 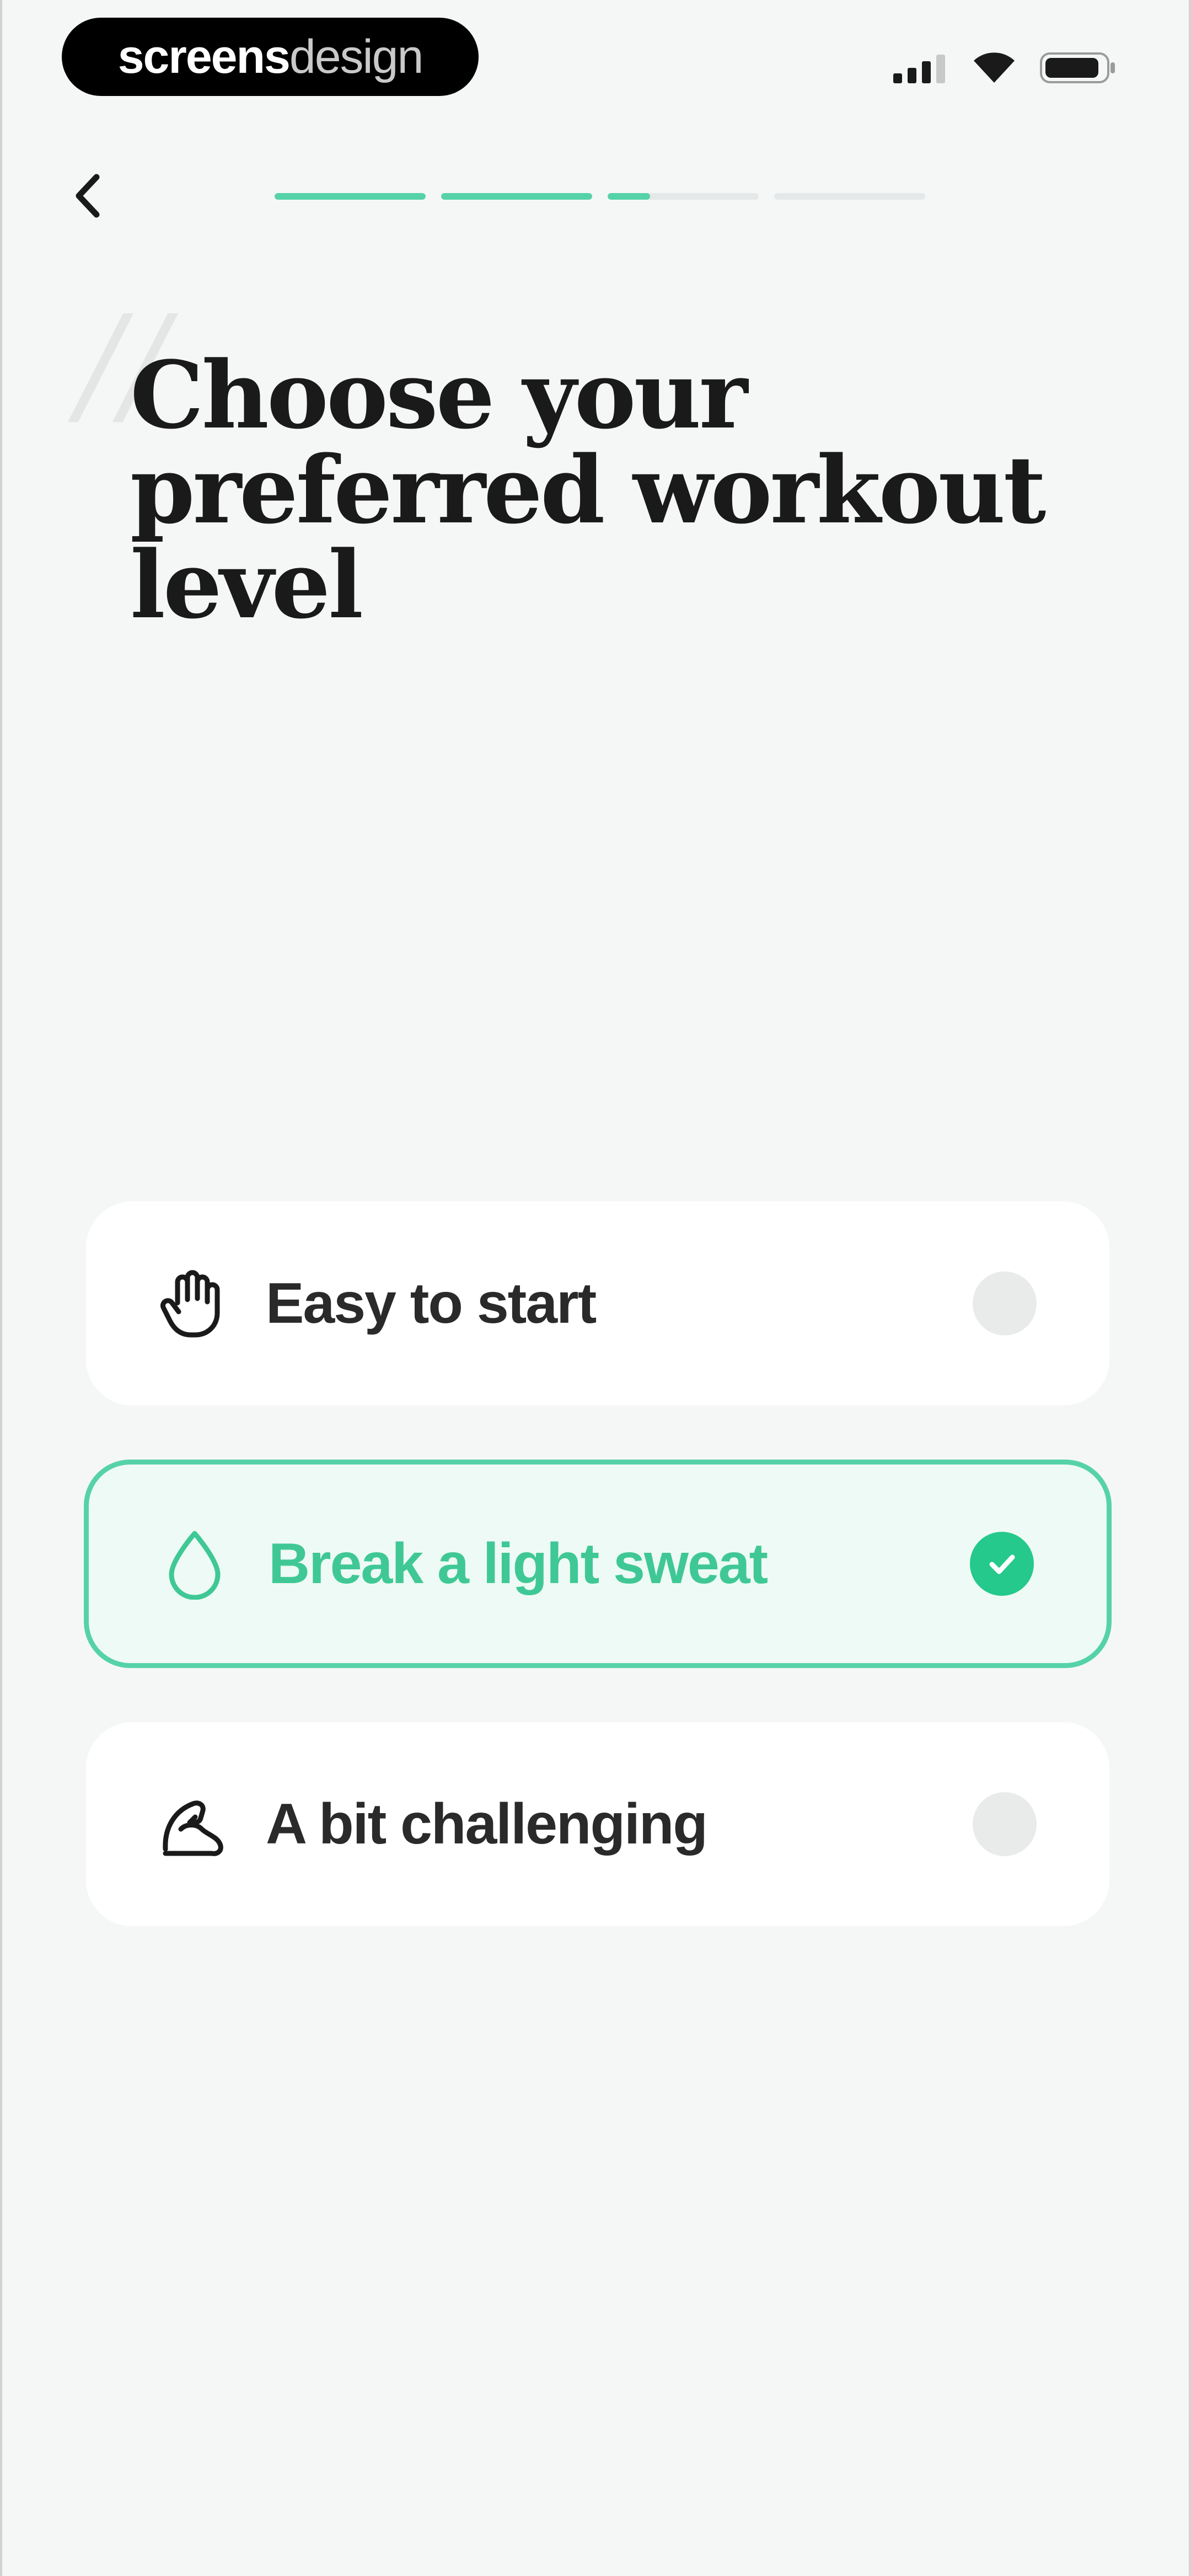 What do you see at coordinates (600, 196) in the screenshot?
I see `onboarding-progress` at bounding box center [600, 196].